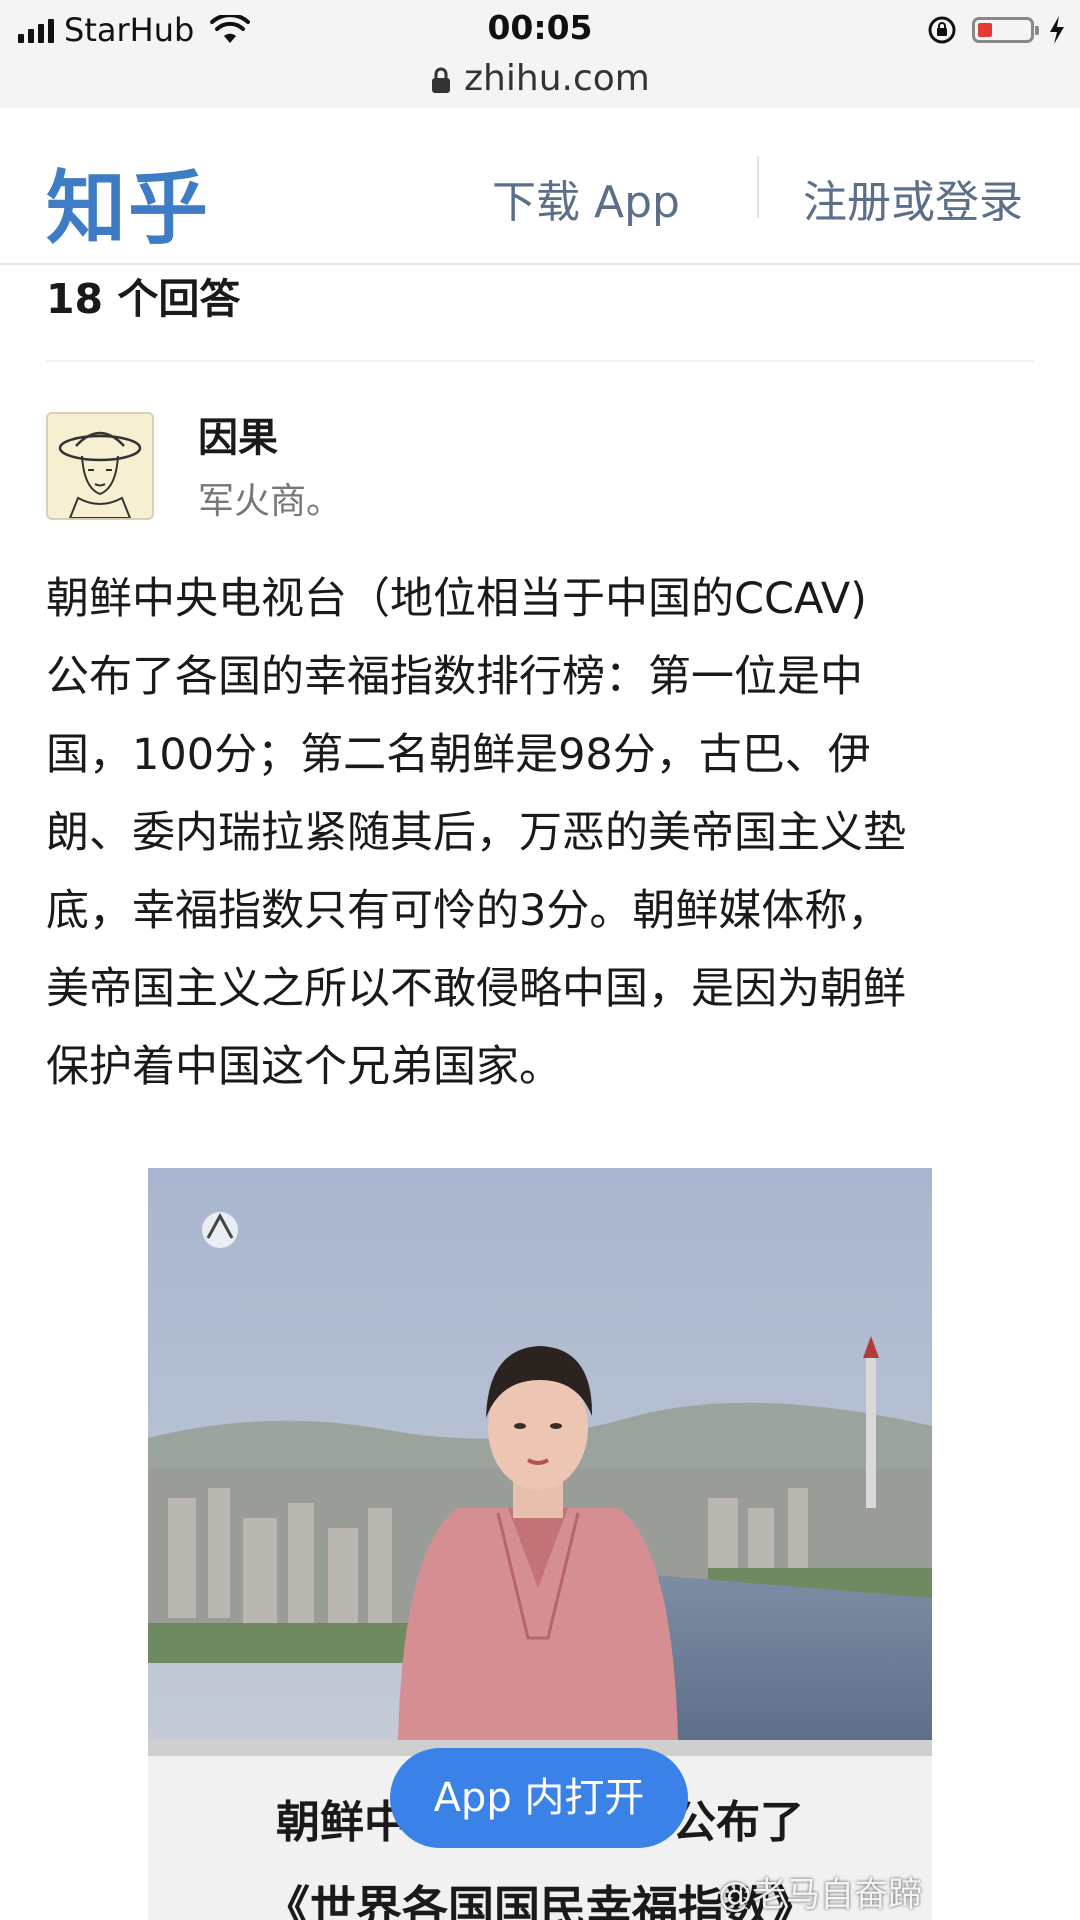  What do you see at coordinates (586, 198) in the screenshot?
I see `download-app-link: 下载 App` at bounding box center [586, 198].